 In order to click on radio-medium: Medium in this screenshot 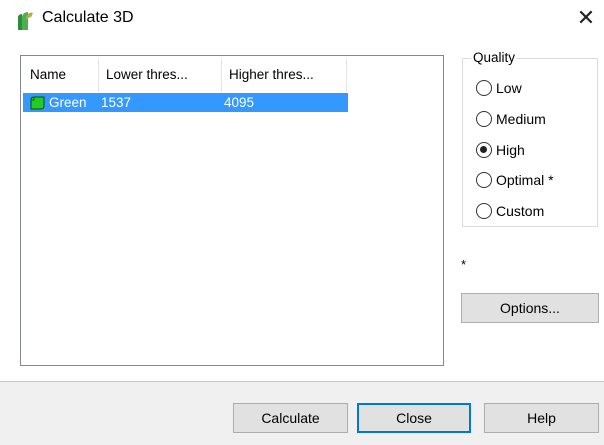, I will do `click(511, 119)`.